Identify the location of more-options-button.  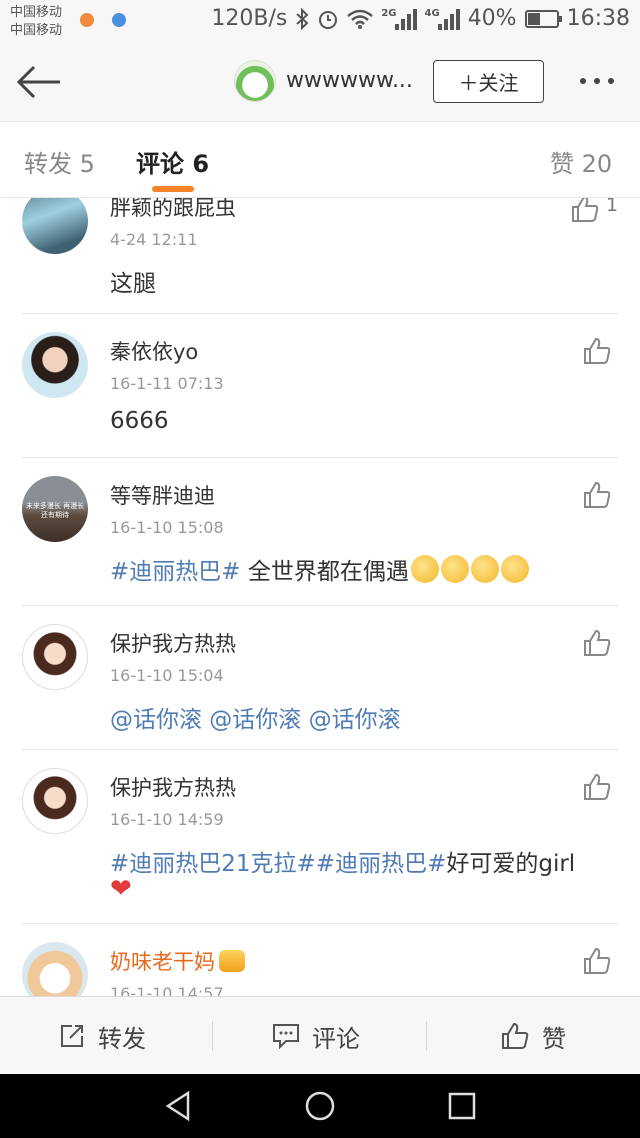
(597, 81).